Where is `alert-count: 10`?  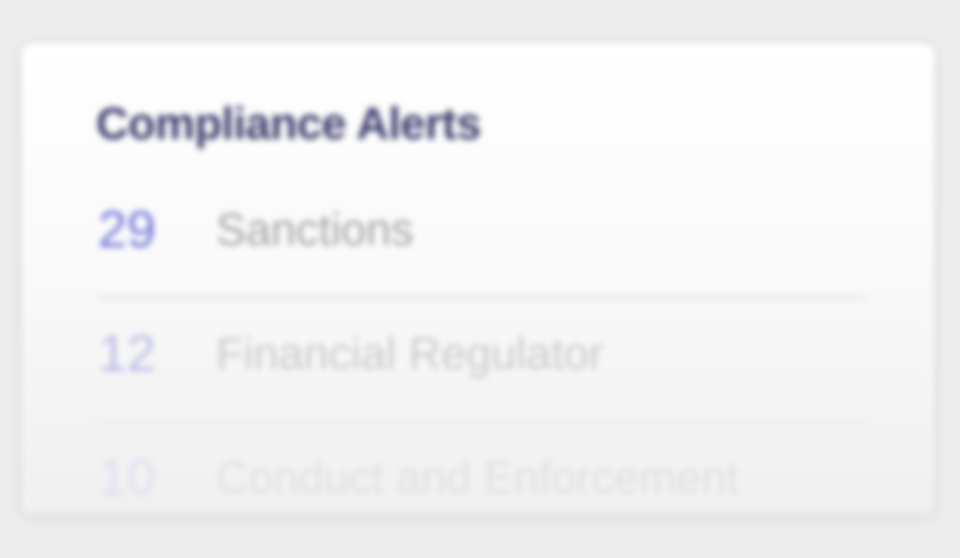 alert-count: 10 is located at coordinates (127, 478).